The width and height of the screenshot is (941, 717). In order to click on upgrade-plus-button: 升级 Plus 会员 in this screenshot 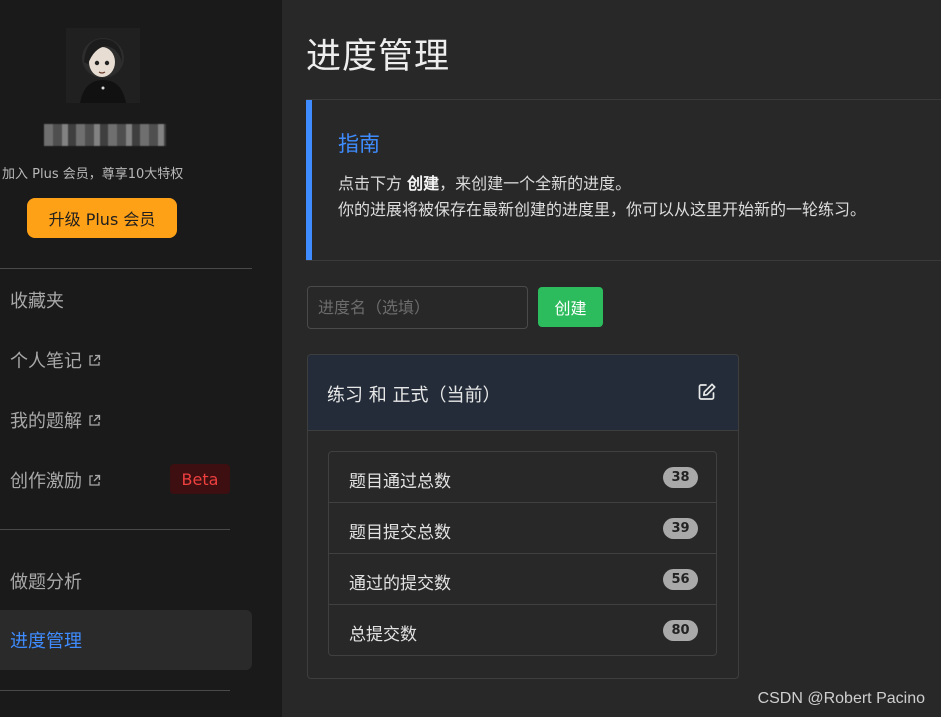, I will do `click(102, 218)`.